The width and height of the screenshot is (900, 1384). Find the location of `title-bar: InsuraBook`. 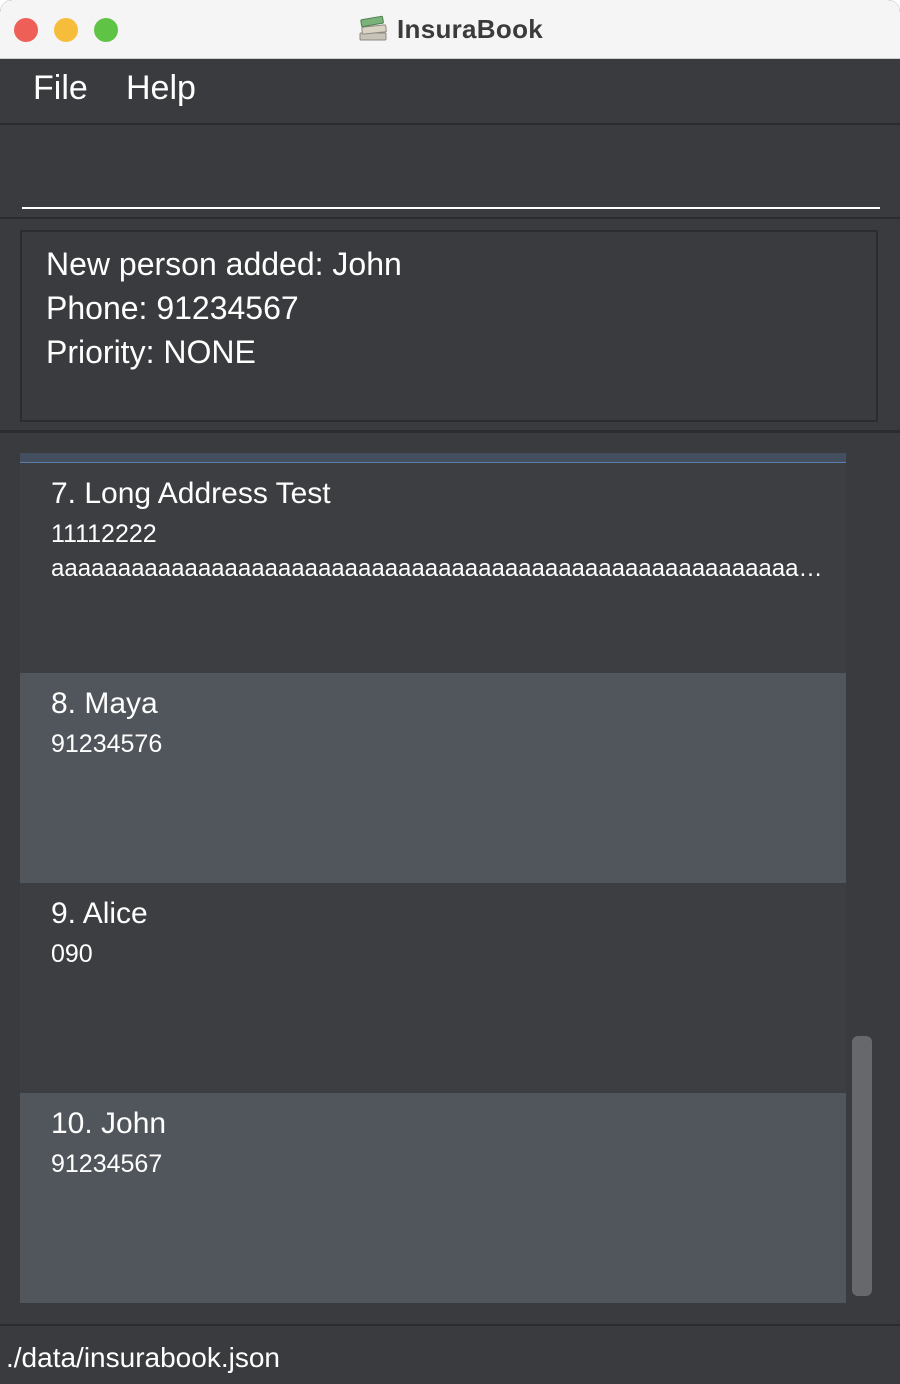

title-bar: InsuraBook is located at coordinates (450, 29).